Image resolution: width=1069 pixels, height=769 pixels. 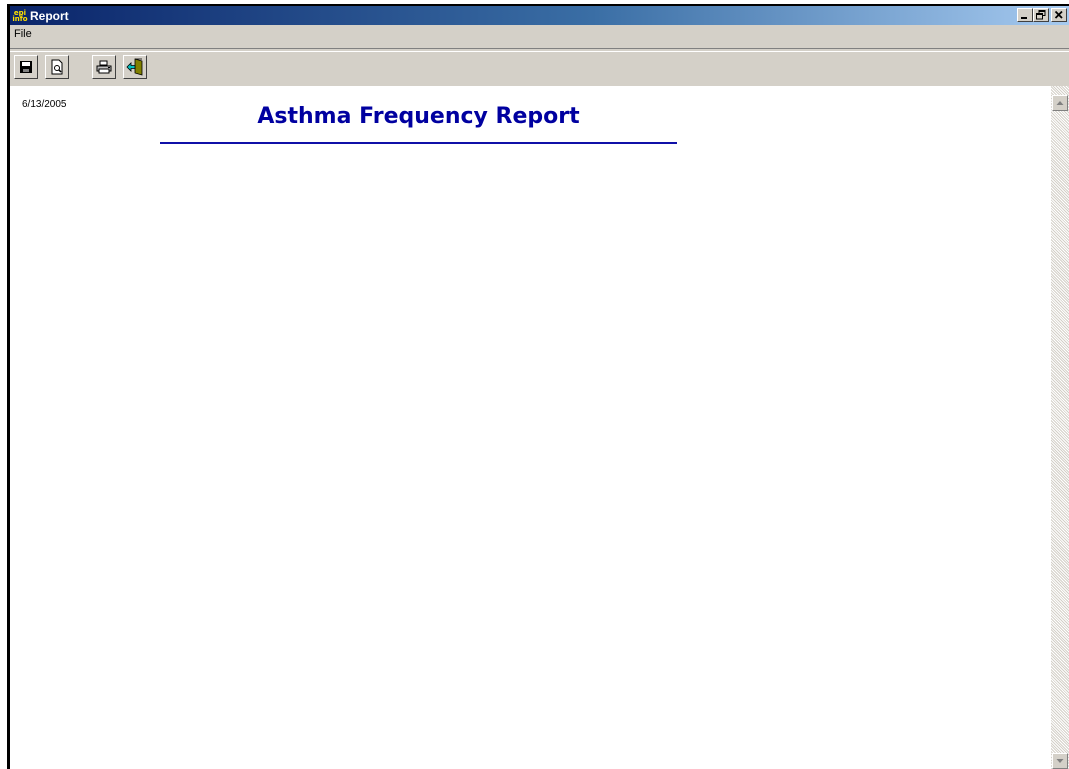 I want to click on scroll-down-icon, so click(x=1060, y=761).